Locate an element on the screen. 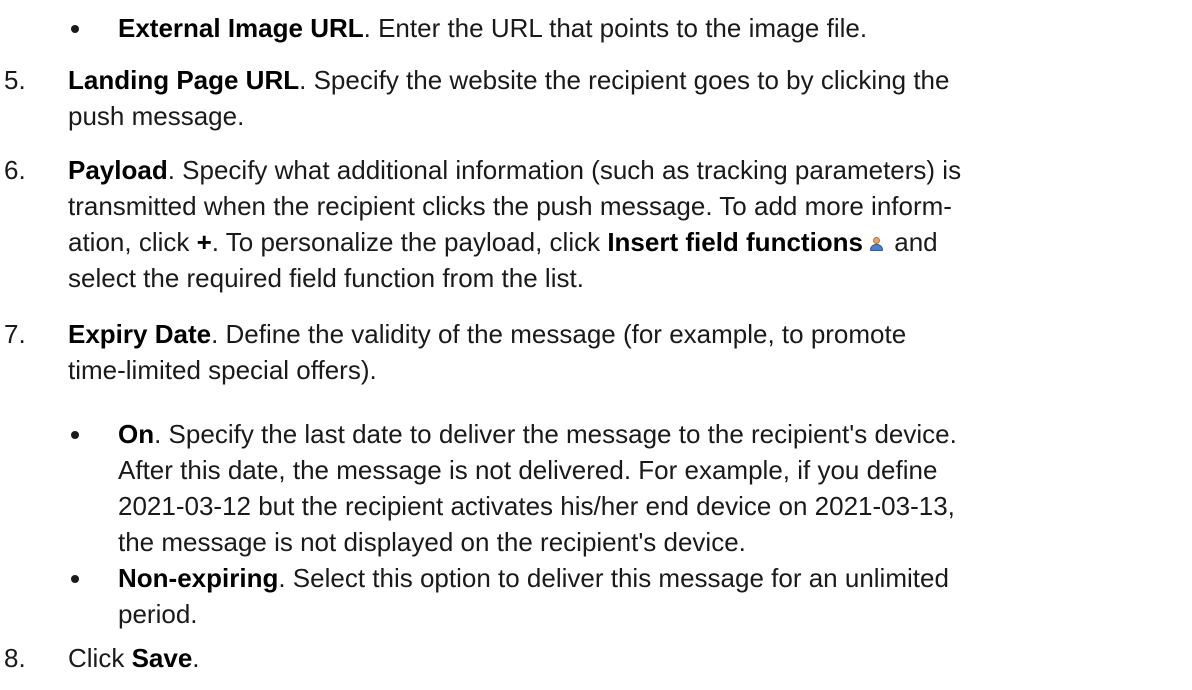 The image size is (1192, 690). step-text: Click Save. is located at coordinates (134, 658).